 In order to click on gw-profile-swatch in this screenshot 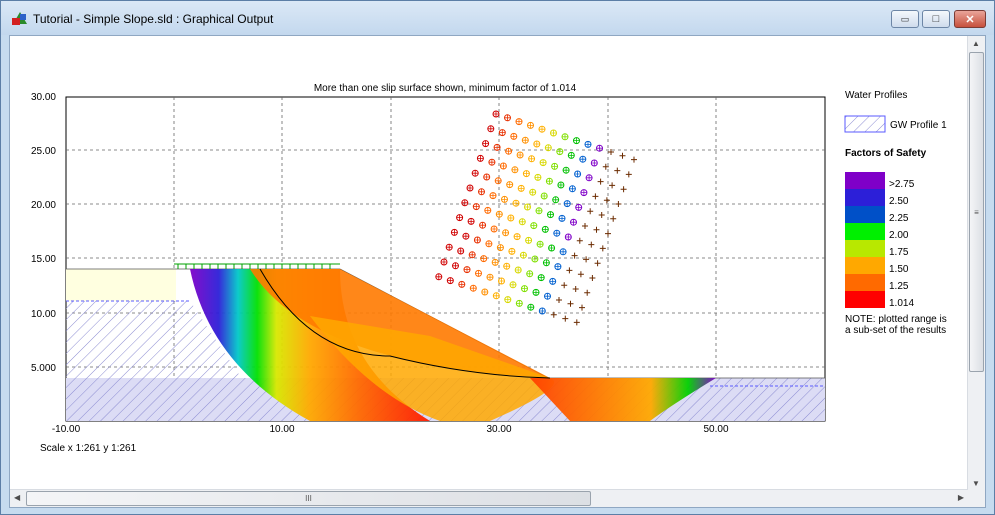, I will do `click(865, 124)`.